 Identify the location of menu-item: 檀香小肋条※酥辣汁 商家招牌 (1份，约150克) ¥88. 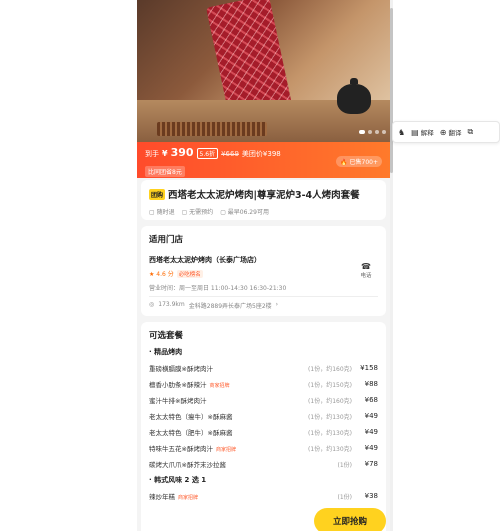
(263, 384).